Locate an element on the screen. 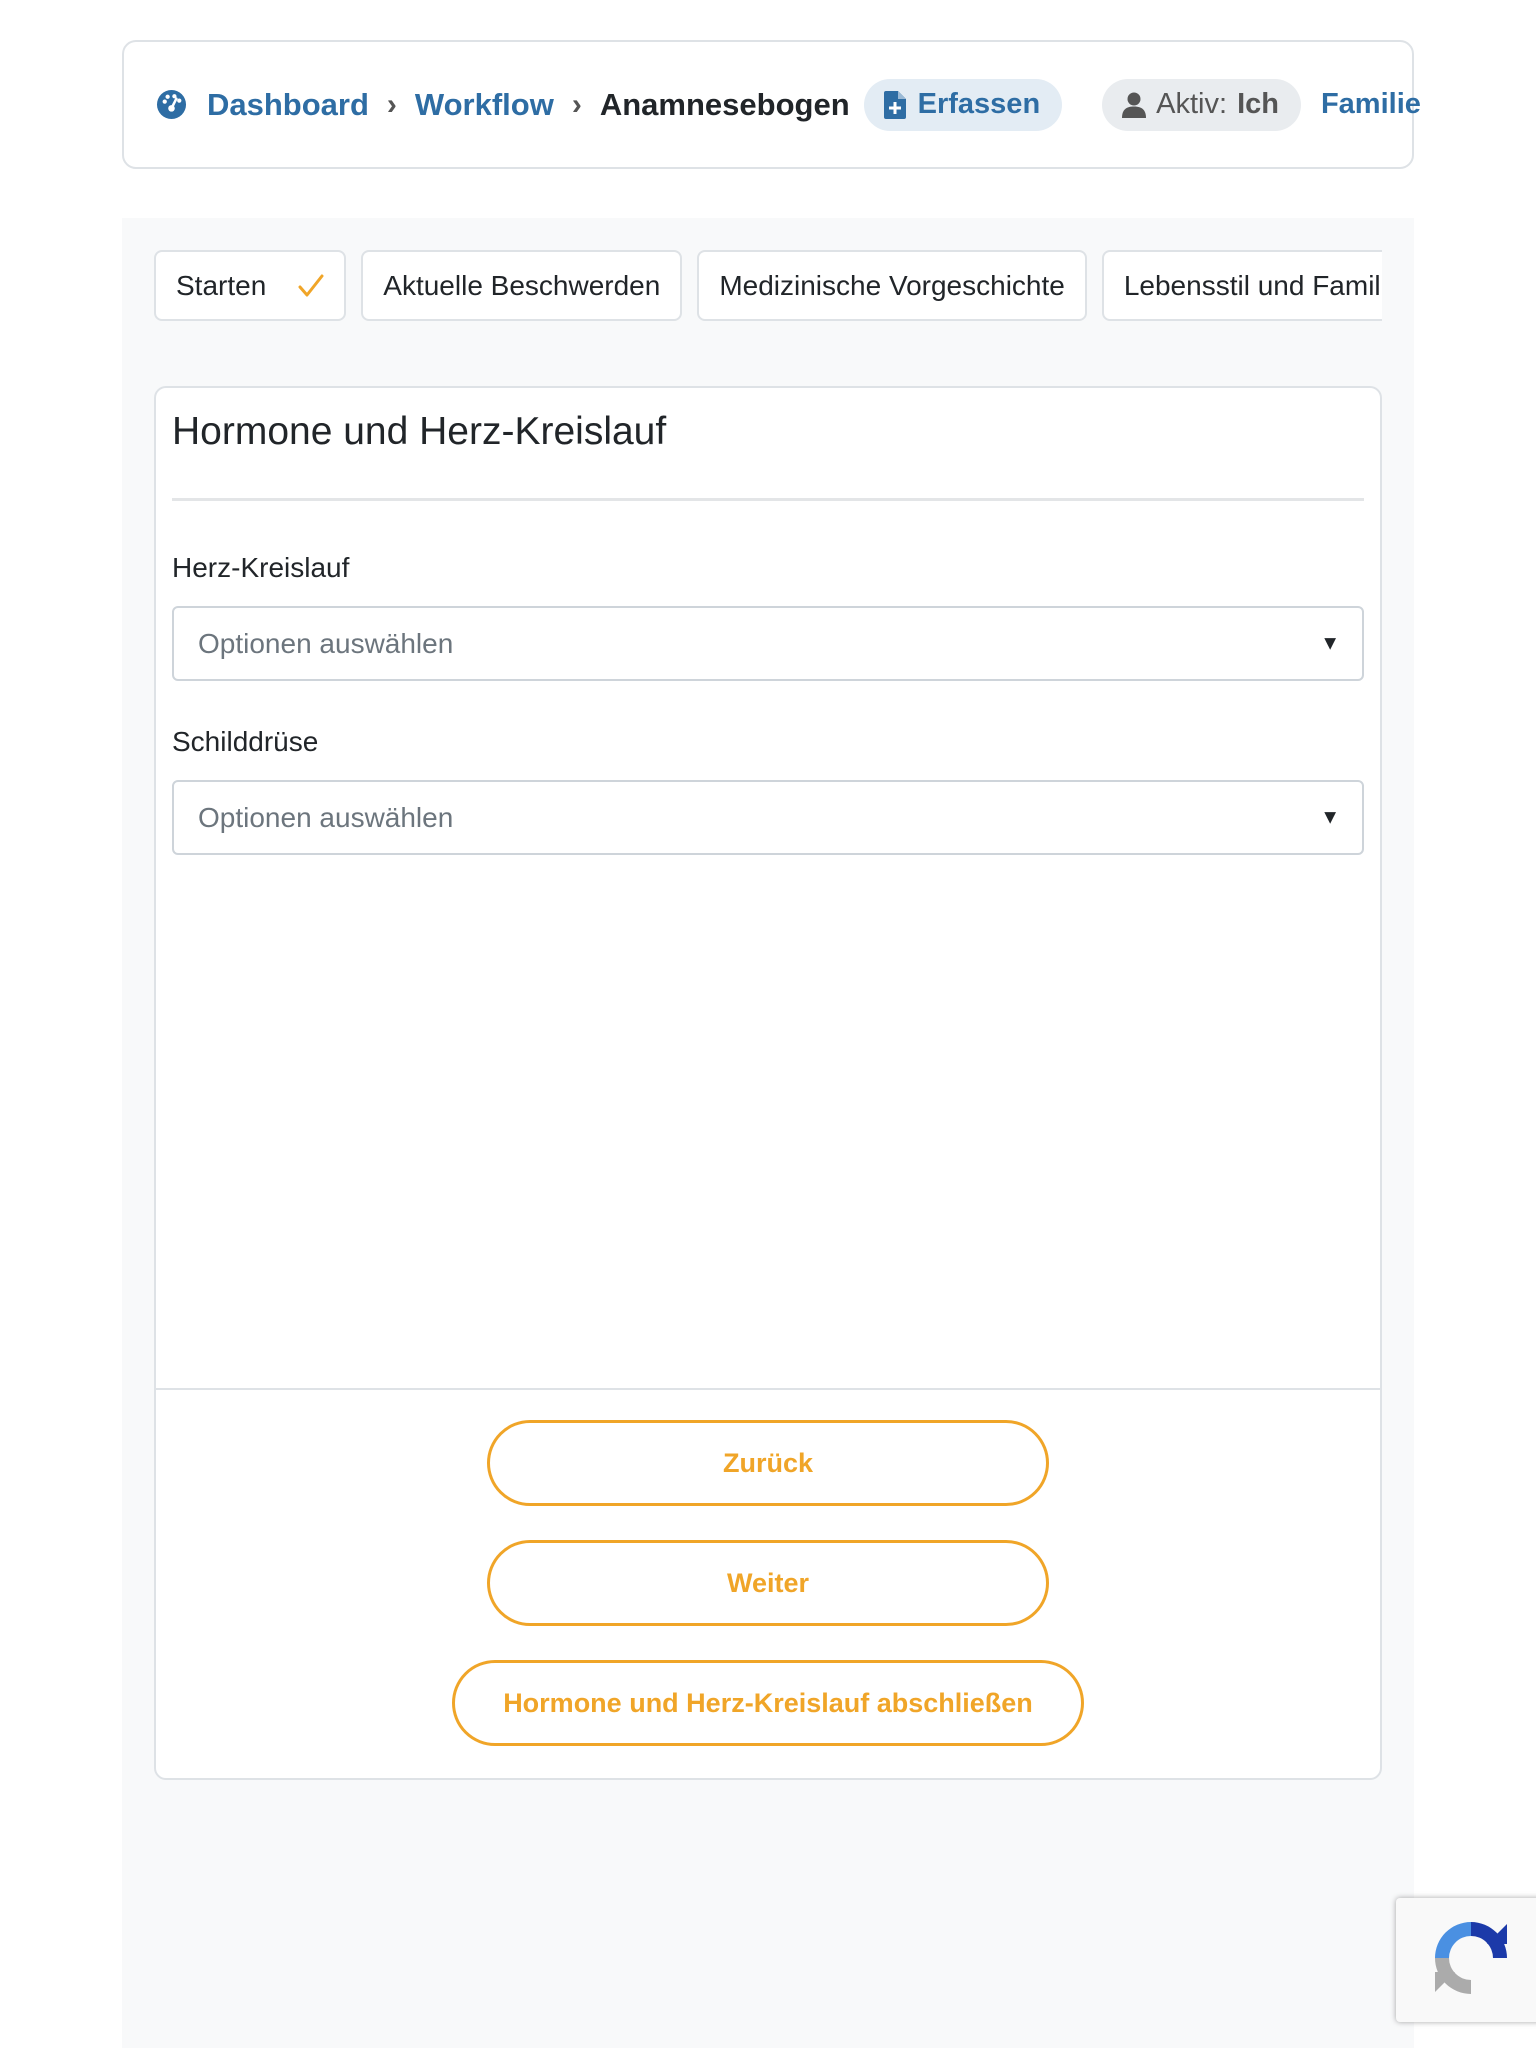 The image size is (1536, 2048). tab-starten: Starten is located at coordinates (250, 285).